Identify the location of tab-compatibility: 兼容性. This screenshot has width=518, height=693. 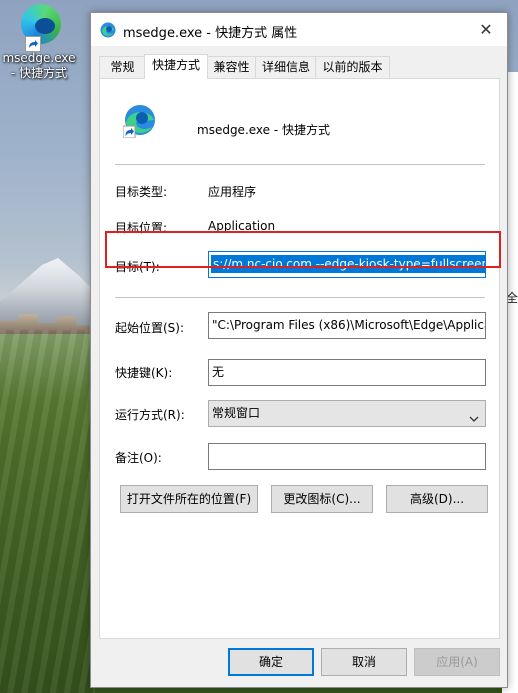
(231, 67).